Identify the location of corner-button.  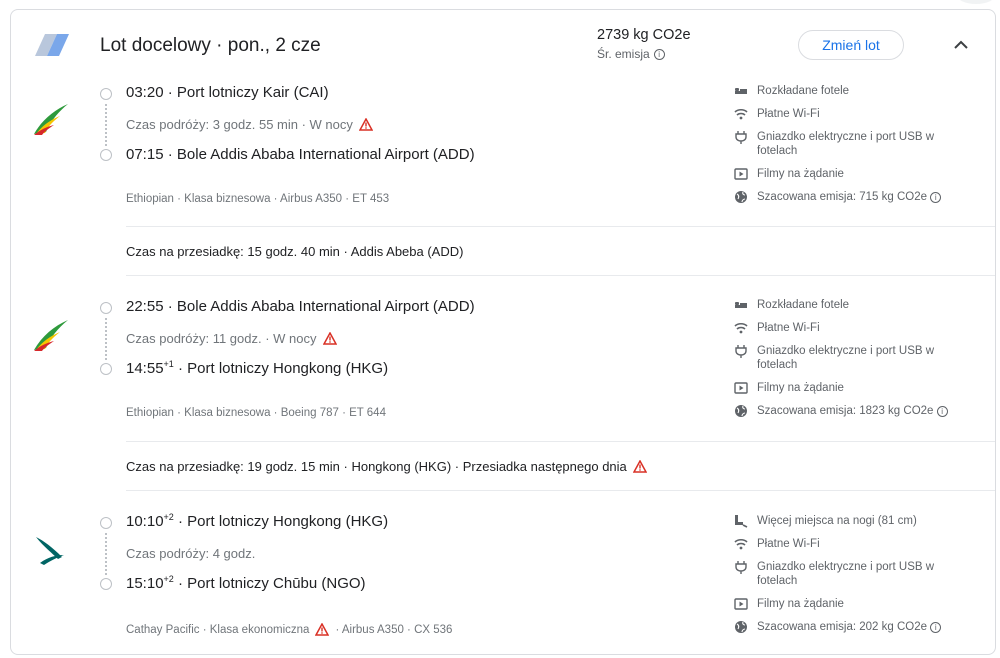
(976, 2).